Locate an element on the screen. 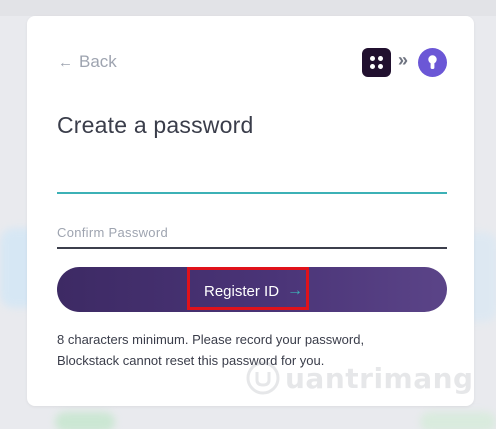 This screenshot has width=496, height=429. back-label: Back is located at coordinates (98, 61).